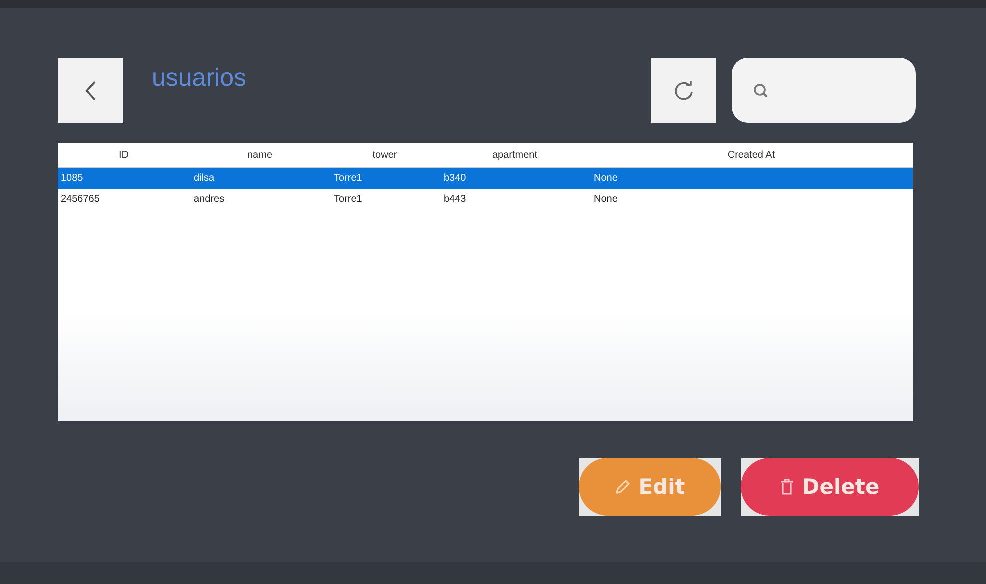  I want to click on chevron-left-icon, so click(91, 91).